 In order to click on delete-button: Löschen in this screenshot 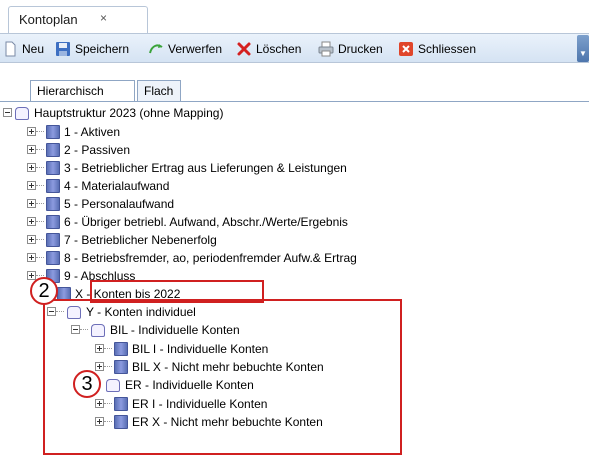, I will do `click(268, 49)`.